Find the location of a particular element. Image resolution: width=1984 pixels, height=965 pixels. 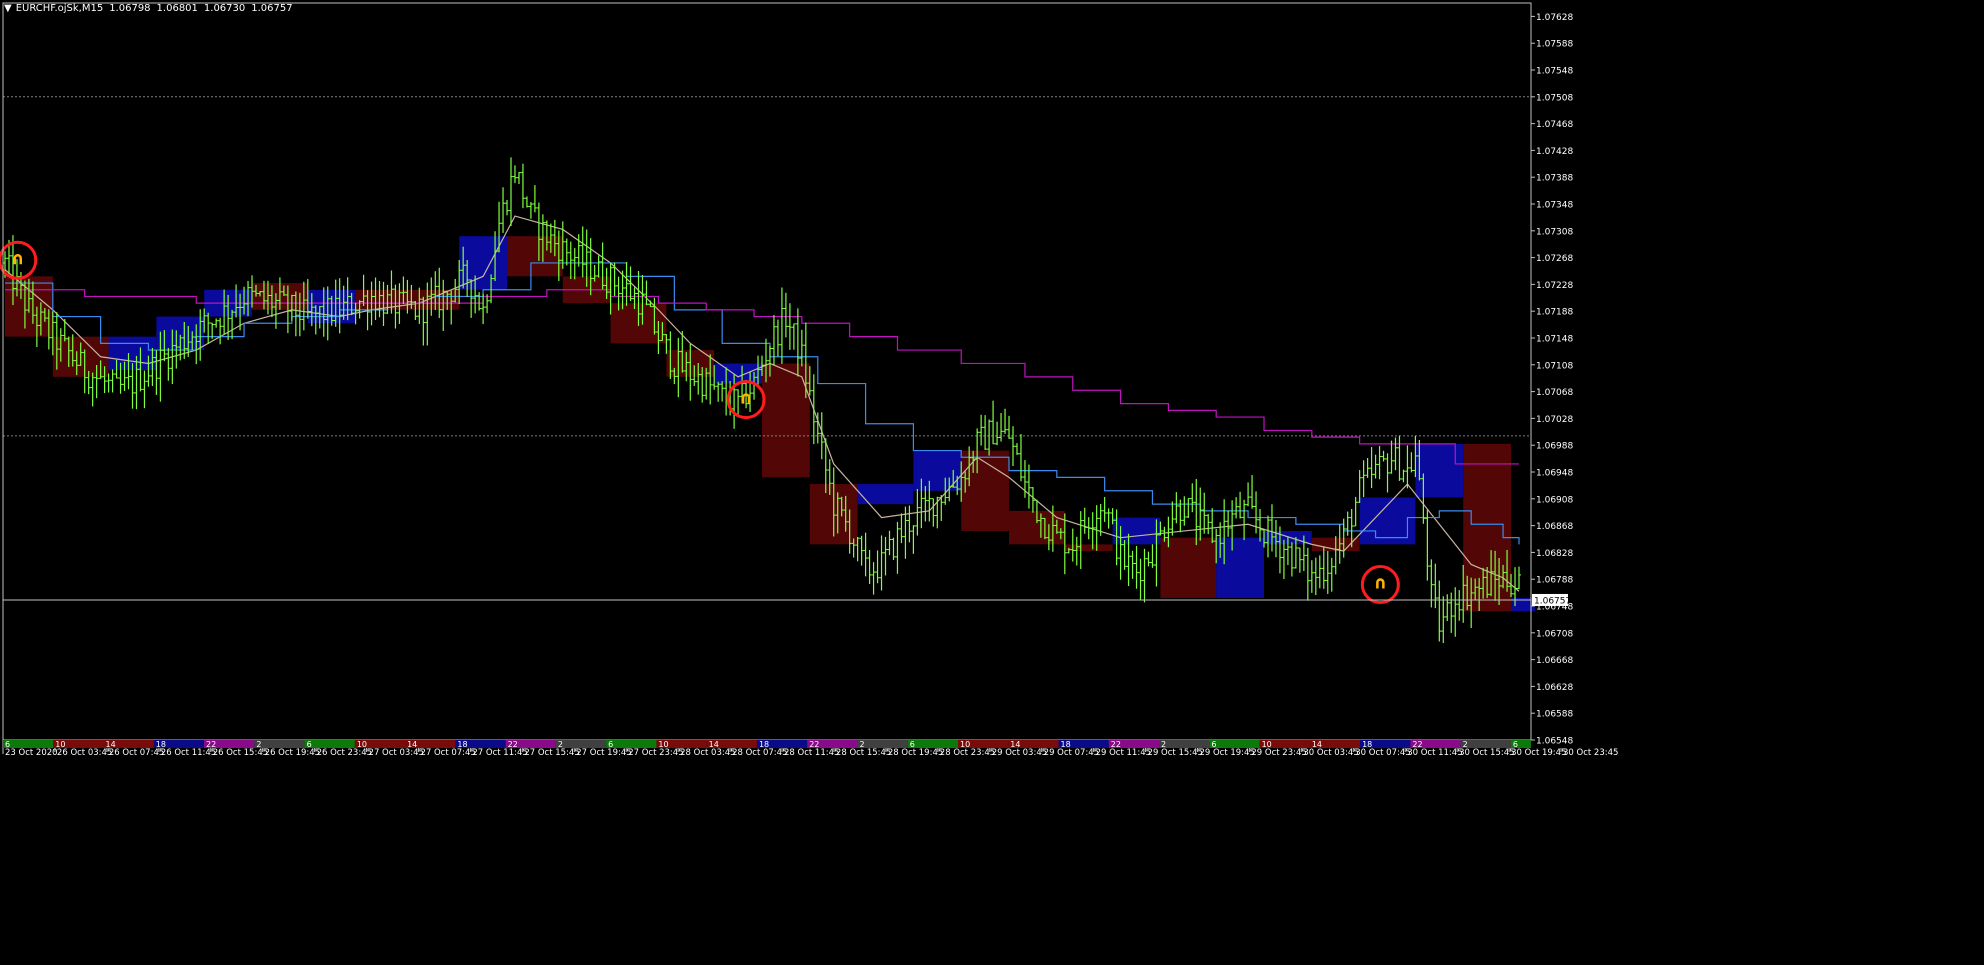

x-tick-label: 27 Oct 15:45 is located at coordinates (551, 753).